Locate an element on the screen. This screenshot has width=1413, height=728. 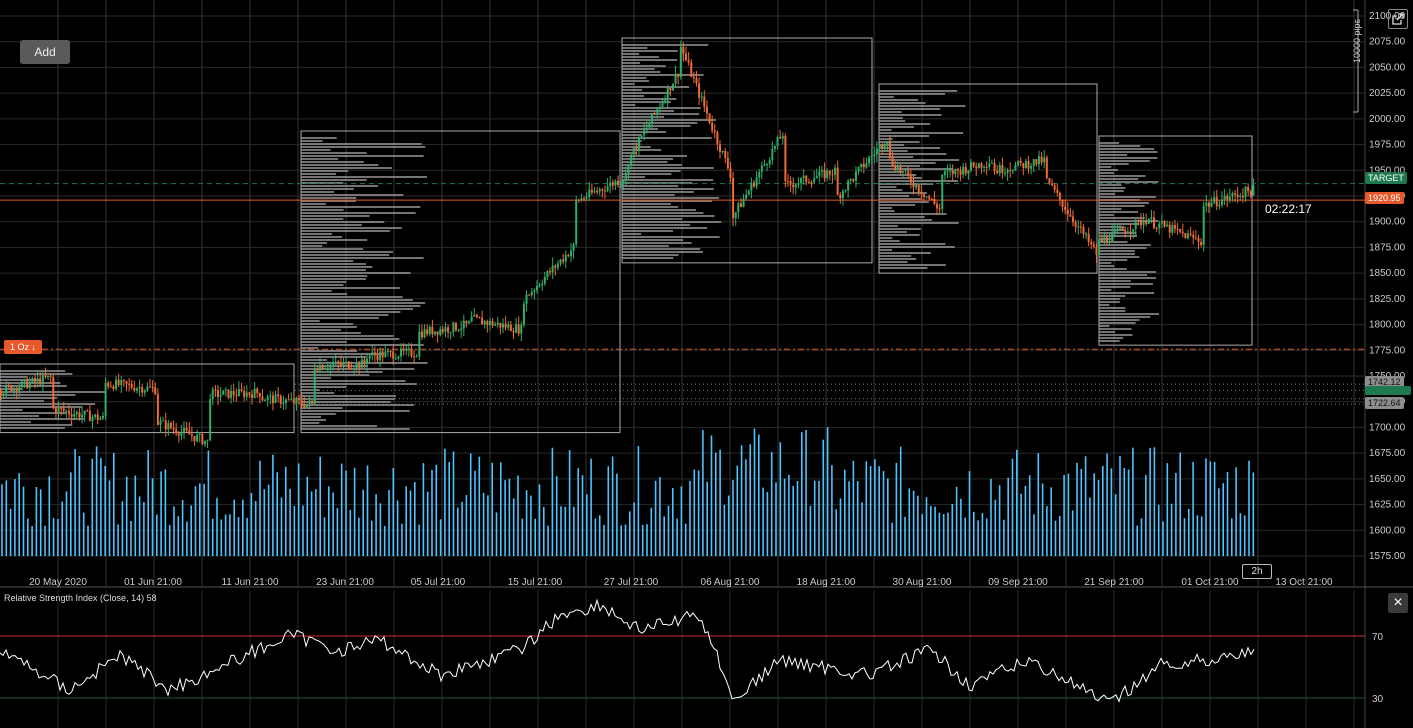
order-marker: 1 Oz ↓ is located at coordinates (23, 347).